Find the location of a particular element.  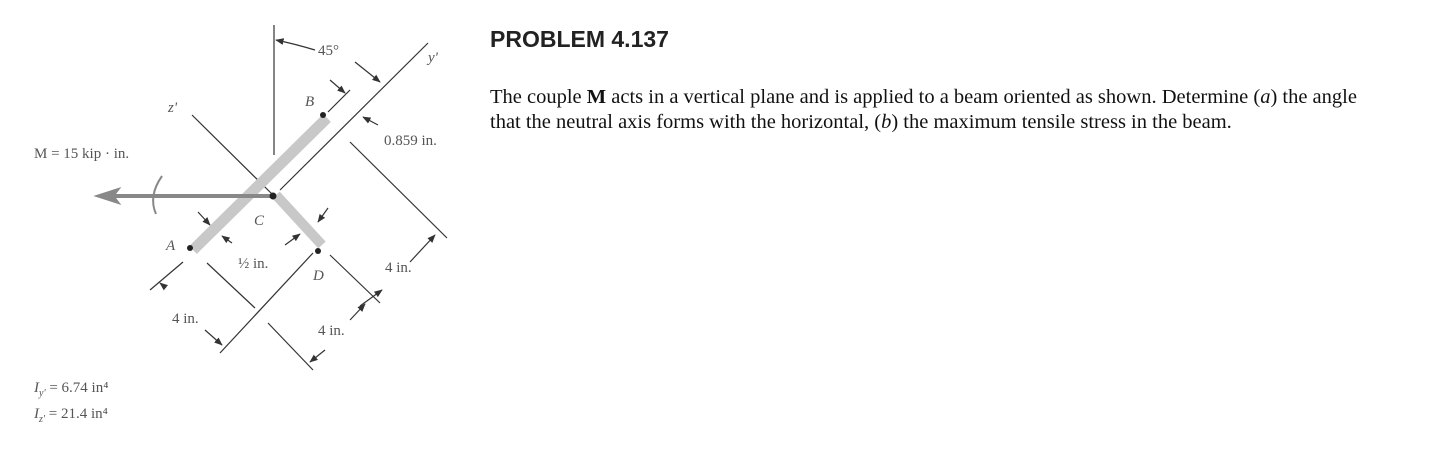

y-axis-label: y' is located at coordinates (432, 58).